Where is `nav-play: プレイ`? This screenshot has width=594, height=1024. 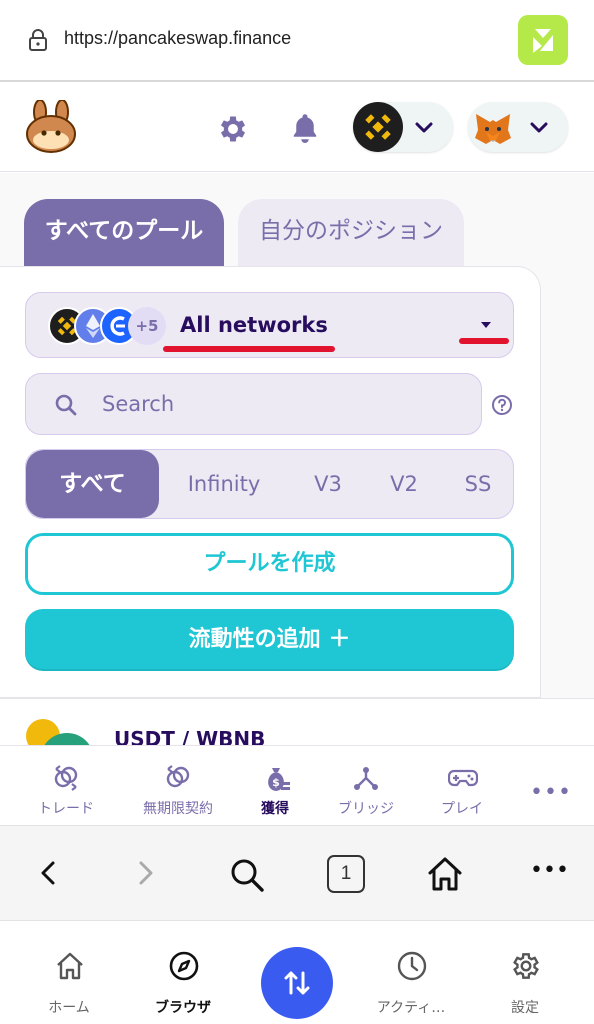 nav-play: プレイ is located at coordinates (462, 786).